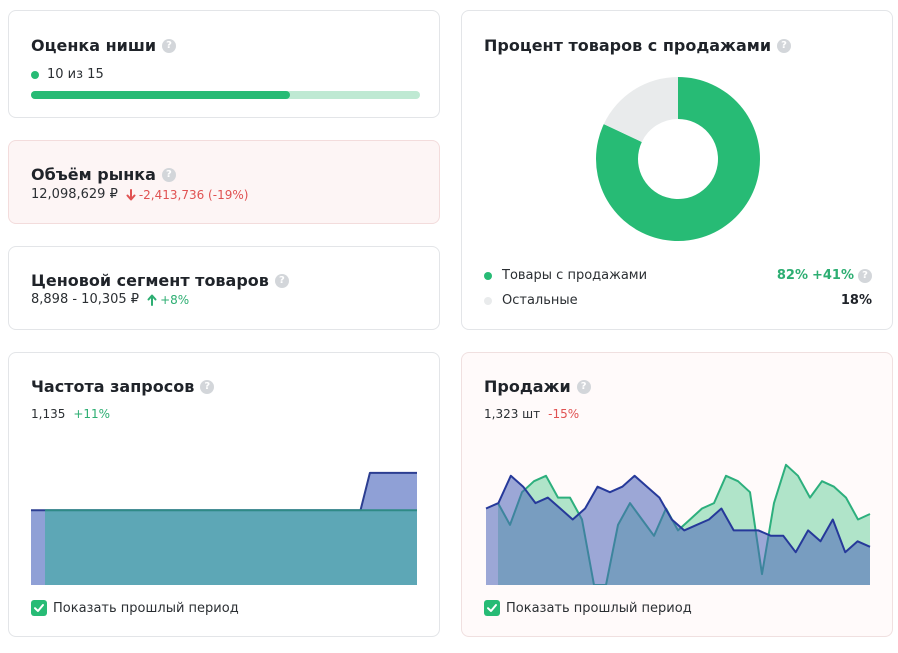 Image resolution: width=898 pixels, height=653 pixels. Describe the element at coordinates (175, 299) in the screenshot. I see `price-segment-delta-text: +8%` at that location.